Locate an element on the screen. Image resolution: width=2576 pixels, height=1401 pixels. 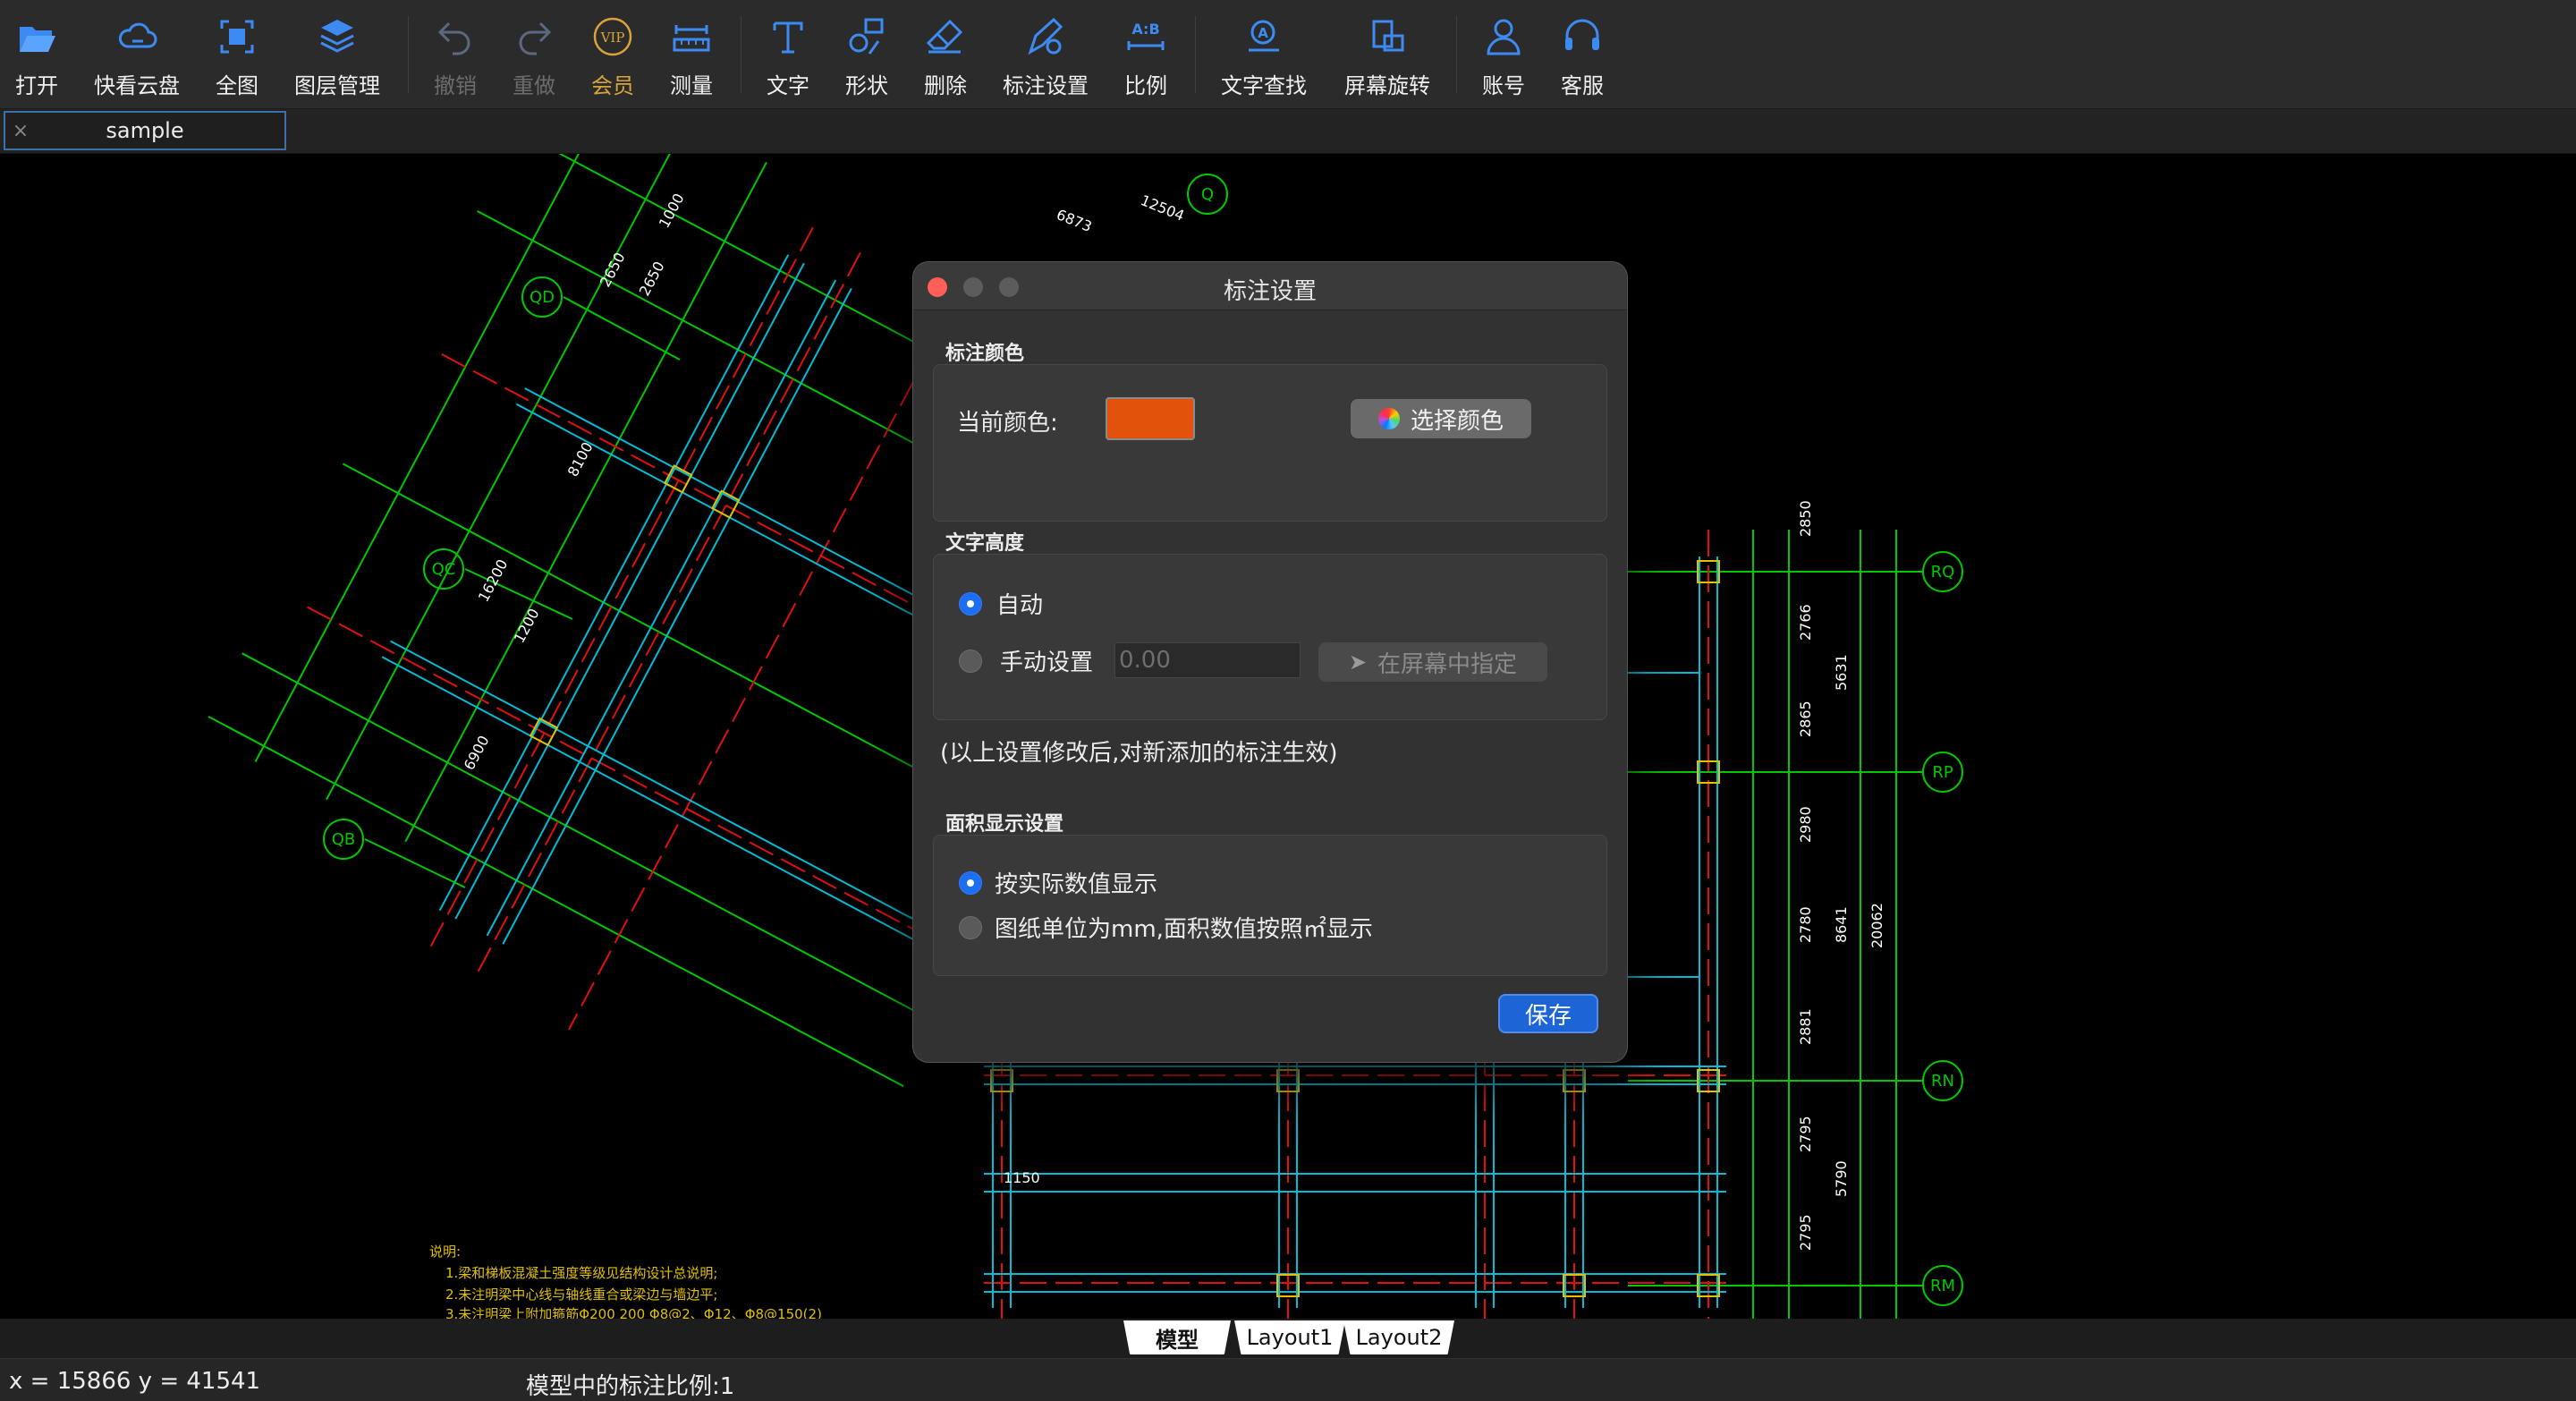
drawing-note: 3.未注明梁上附加箍筋Φ200 200 Φ8@2、Φ12、Φ8@150(2) is located at coordinates (633, 1312).